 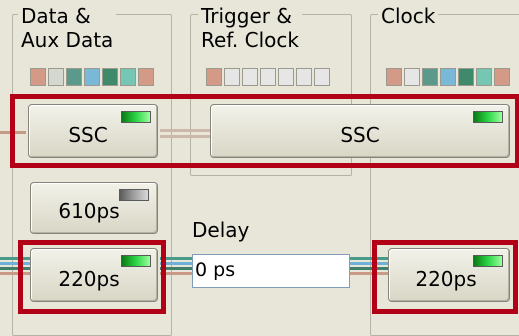 What do you see at coordinates (360, 135) in the screenshot?
I see `trigger-ssc-label: SSC` at bounding box center [360, 135].